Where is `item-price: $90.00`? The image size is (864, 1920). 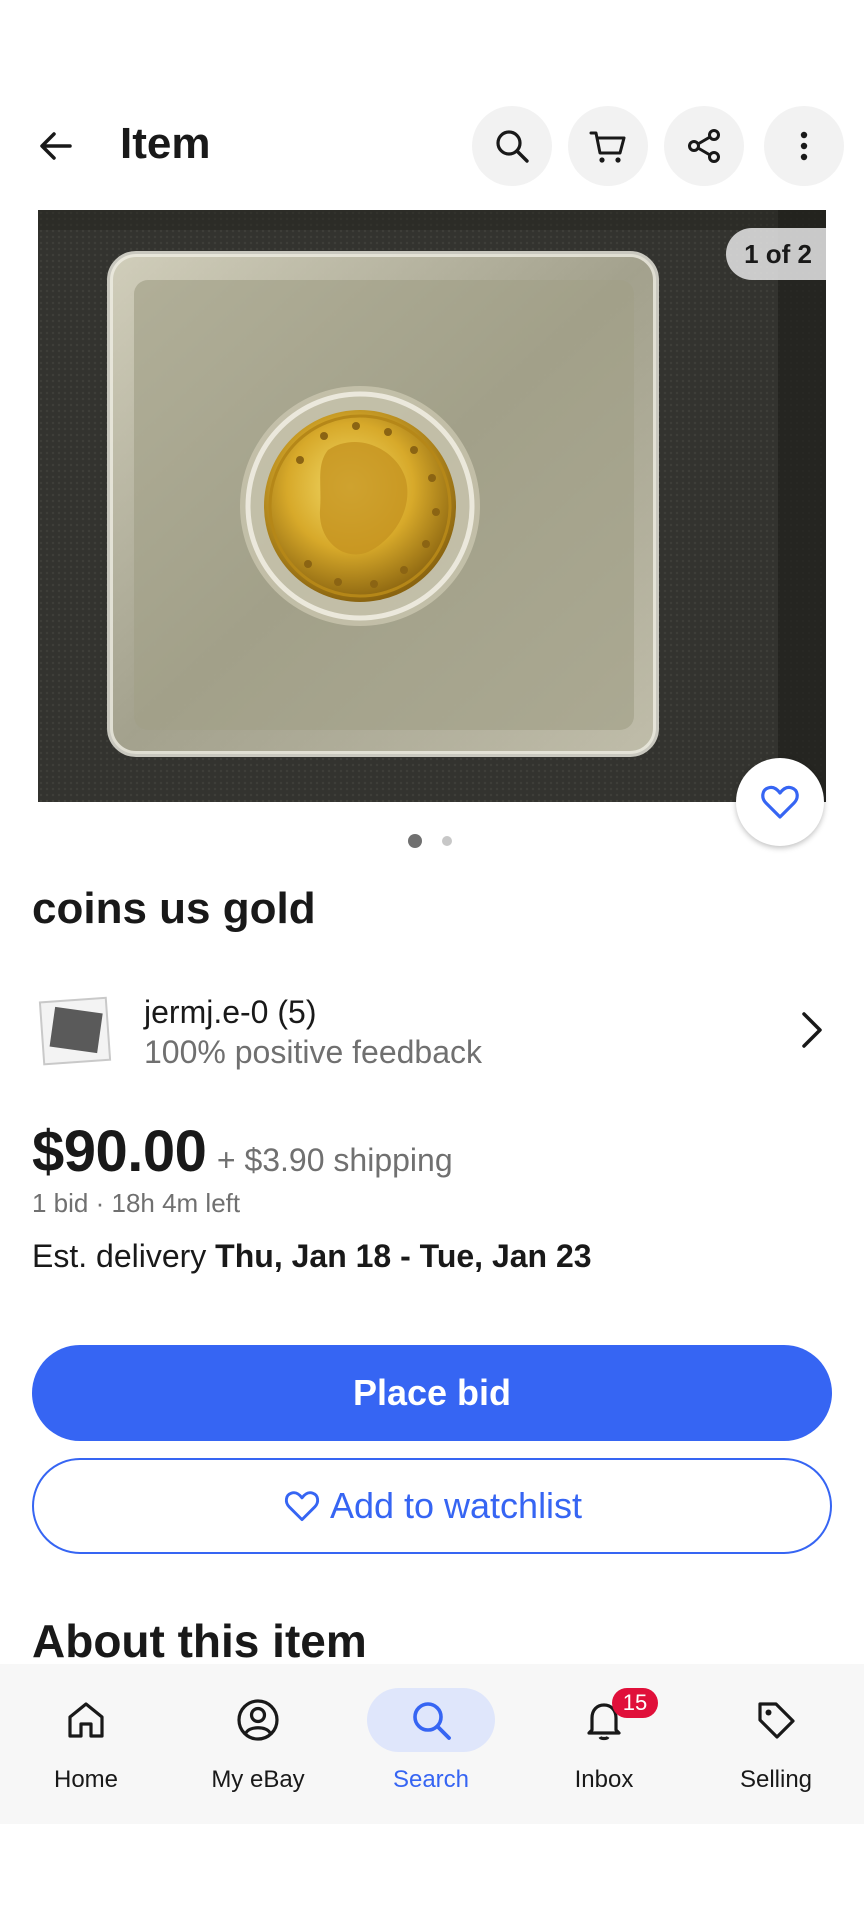 item-price: $90.00 is located at coordinates (119, 1151).